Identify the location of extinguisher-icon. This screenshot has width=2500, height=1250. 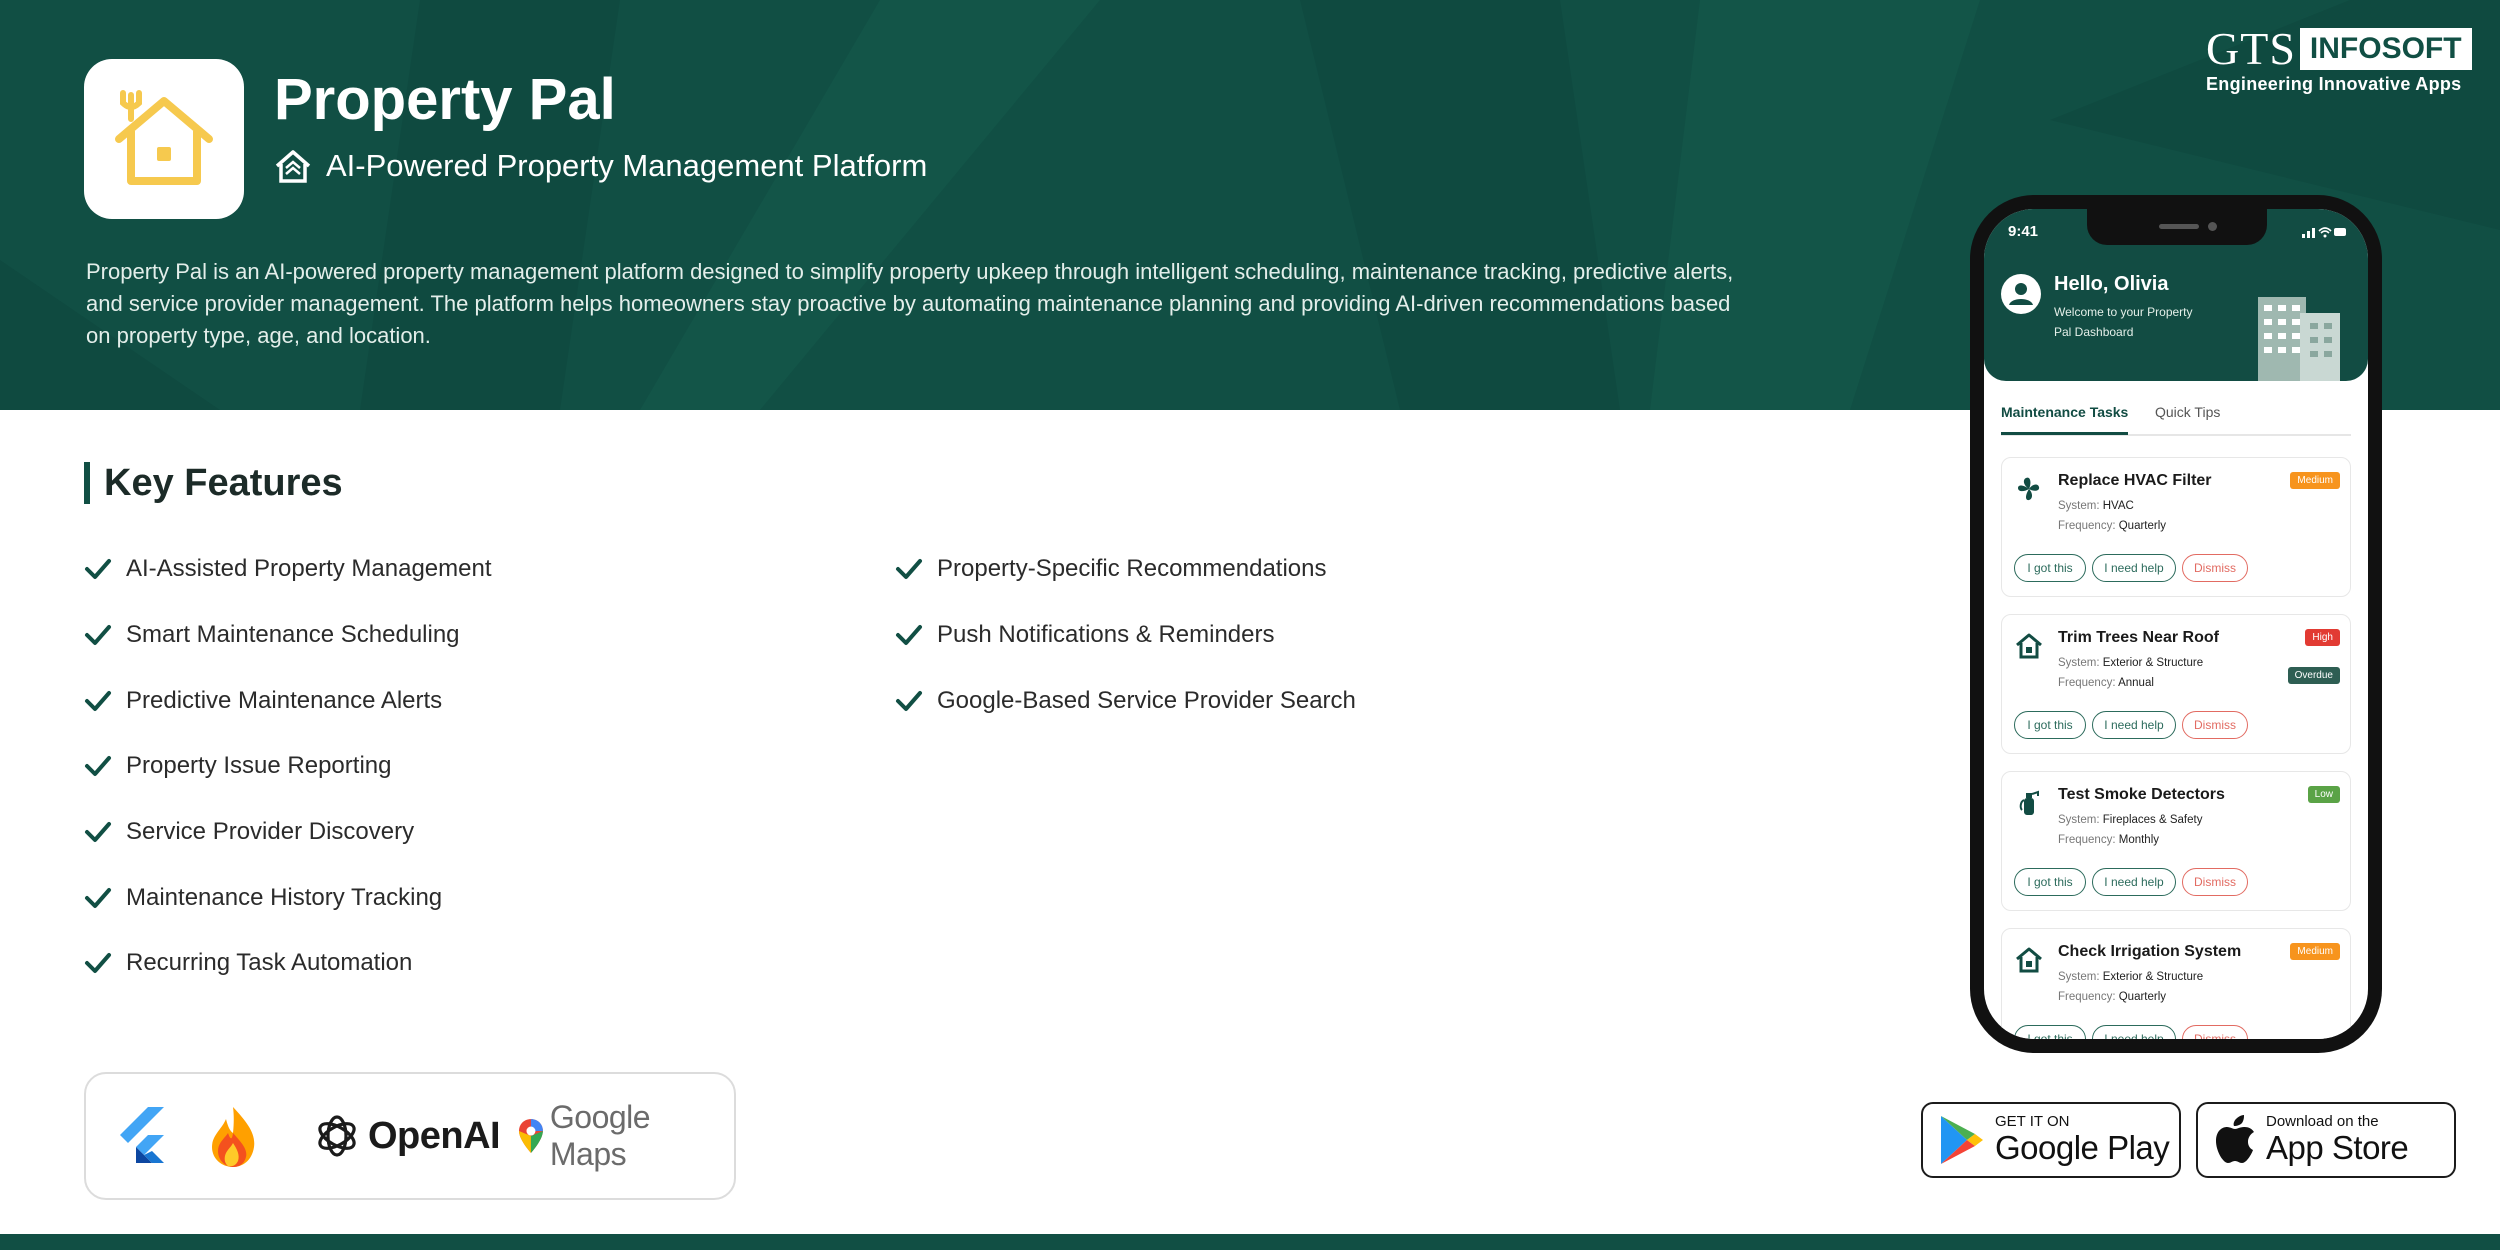
(2029, 802).